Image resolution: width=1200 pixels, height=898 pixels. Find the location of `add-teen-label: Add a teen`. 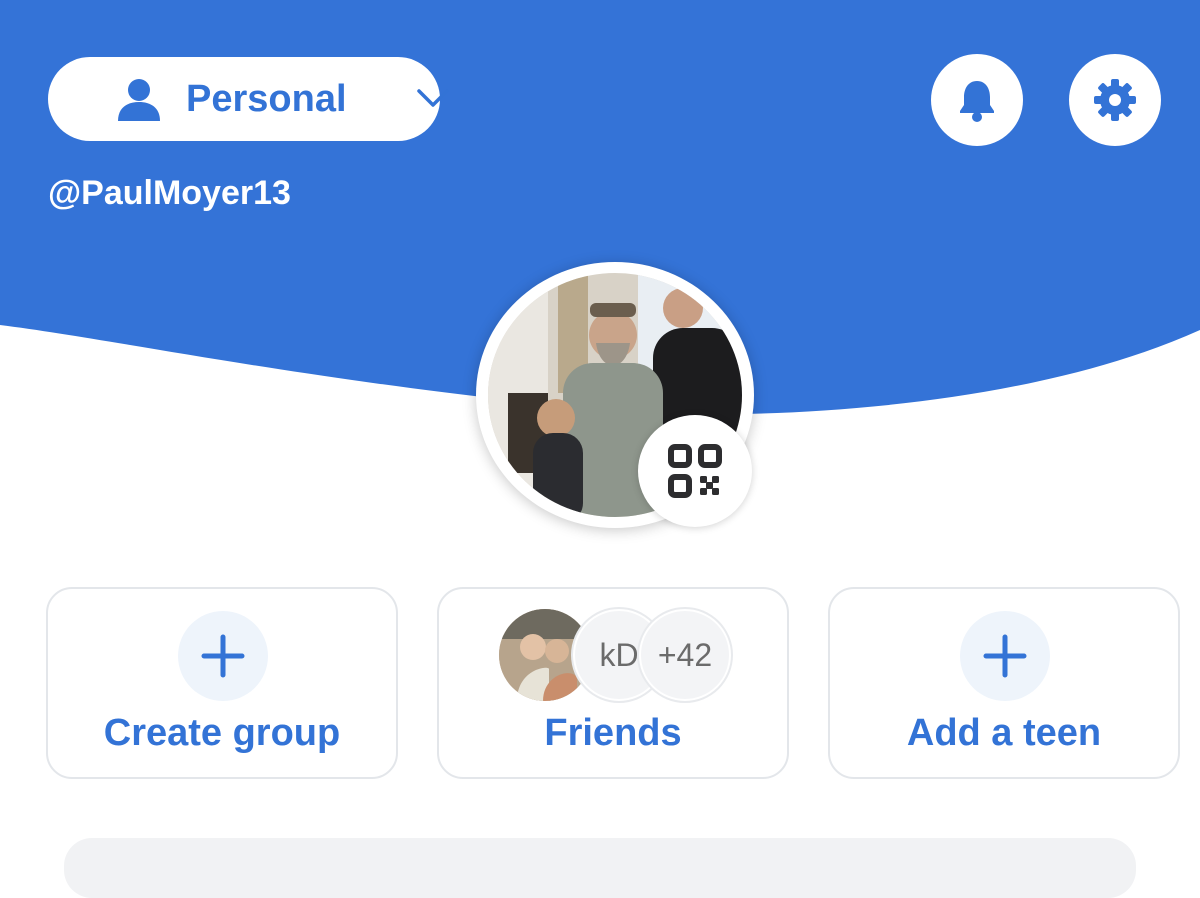

add-teen-label: Add a teen is located at coordinates (1004, 733).